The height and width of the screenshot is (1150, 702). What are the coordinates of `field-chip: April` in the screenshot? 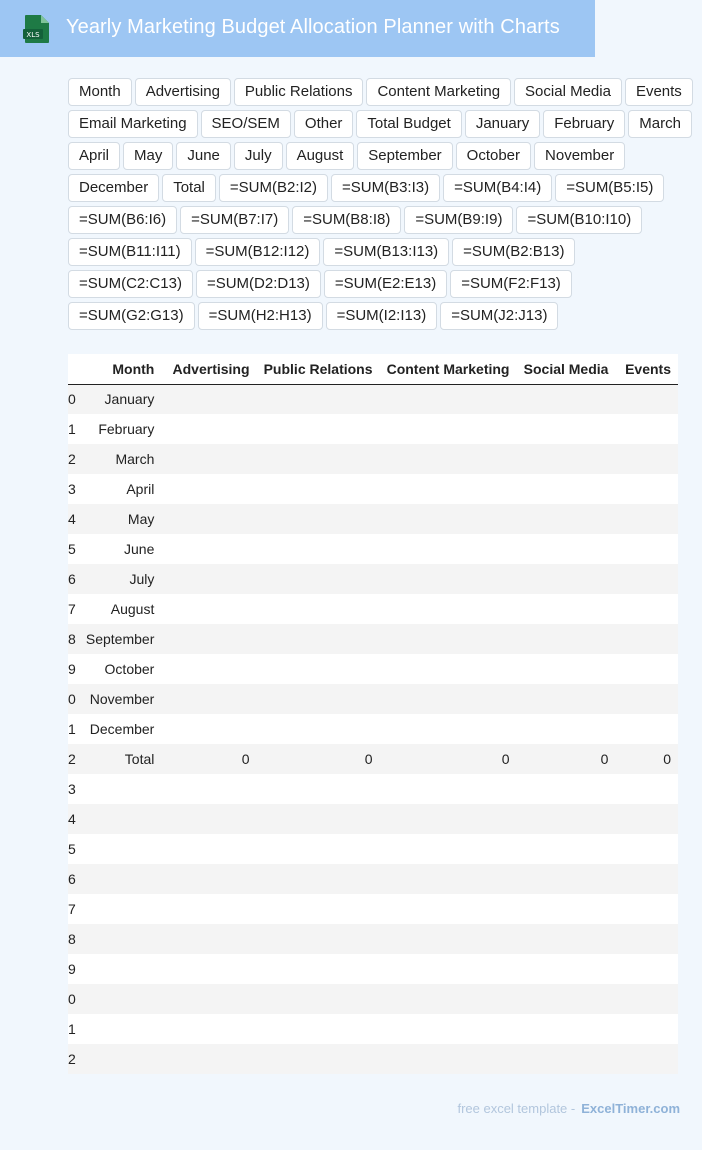 It's located at (94, 156).